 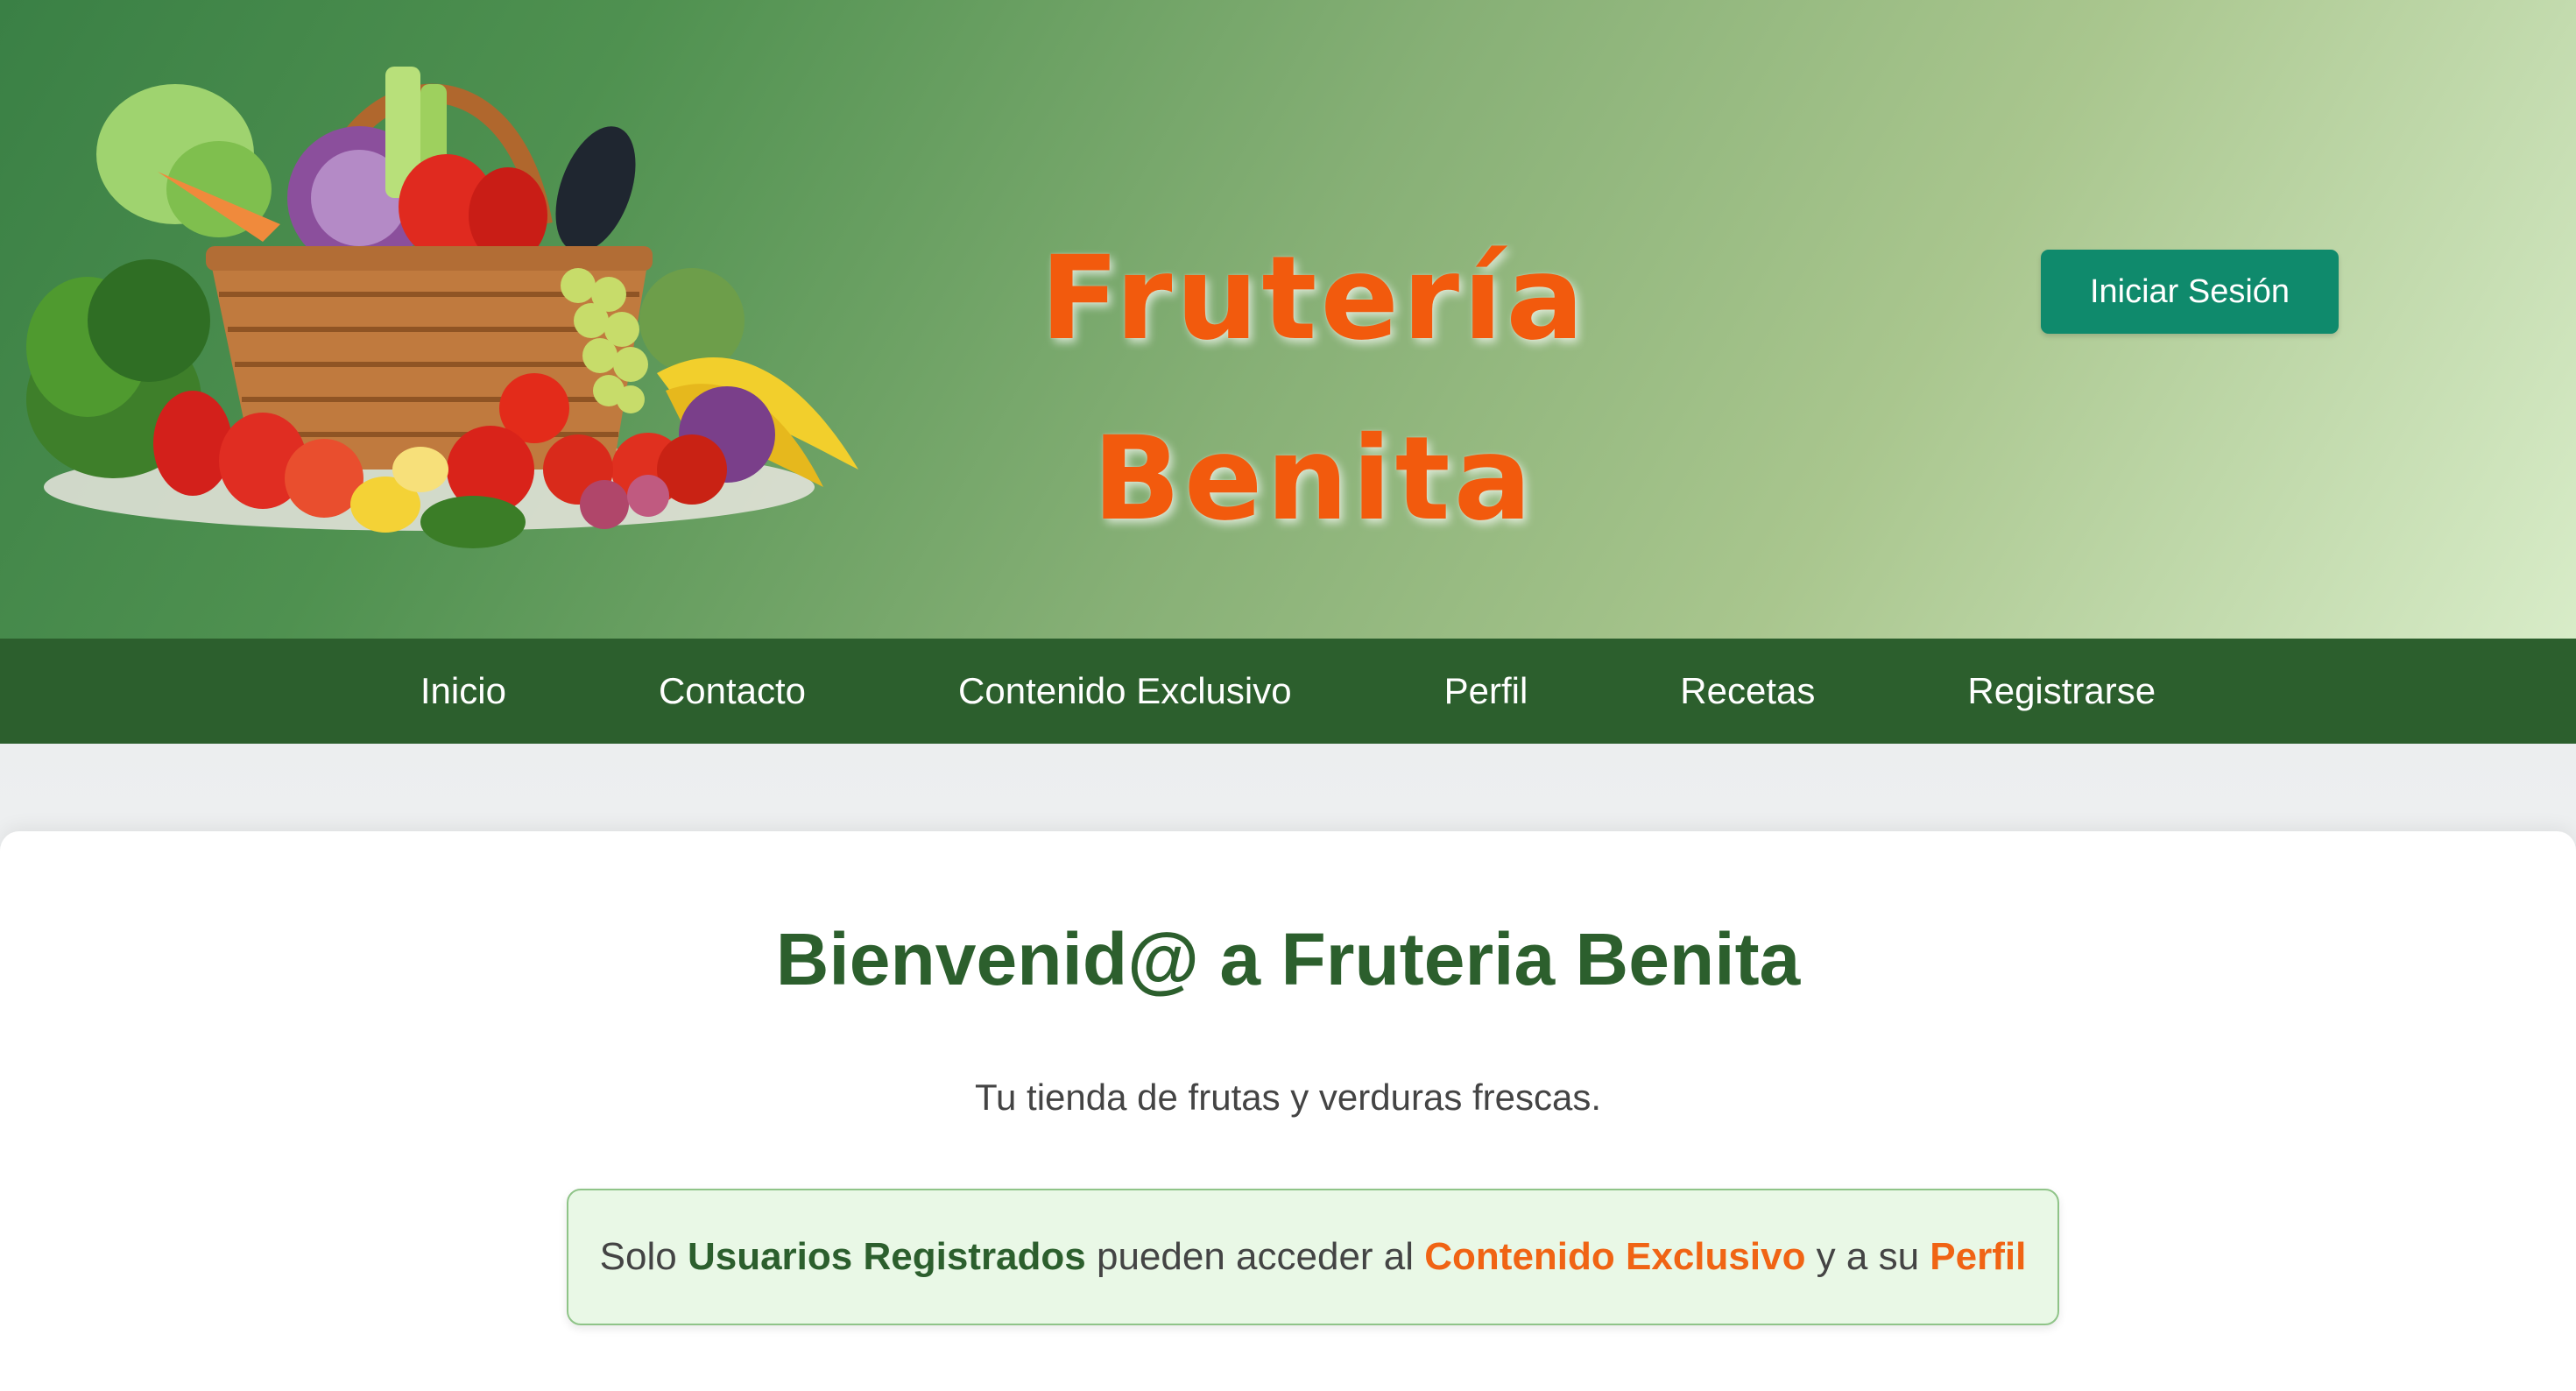 What do you see at coordinates (1314, 389) in the screenshot?
I see `brand-title: Frutería Benita` at bounding box center [1314, 389].